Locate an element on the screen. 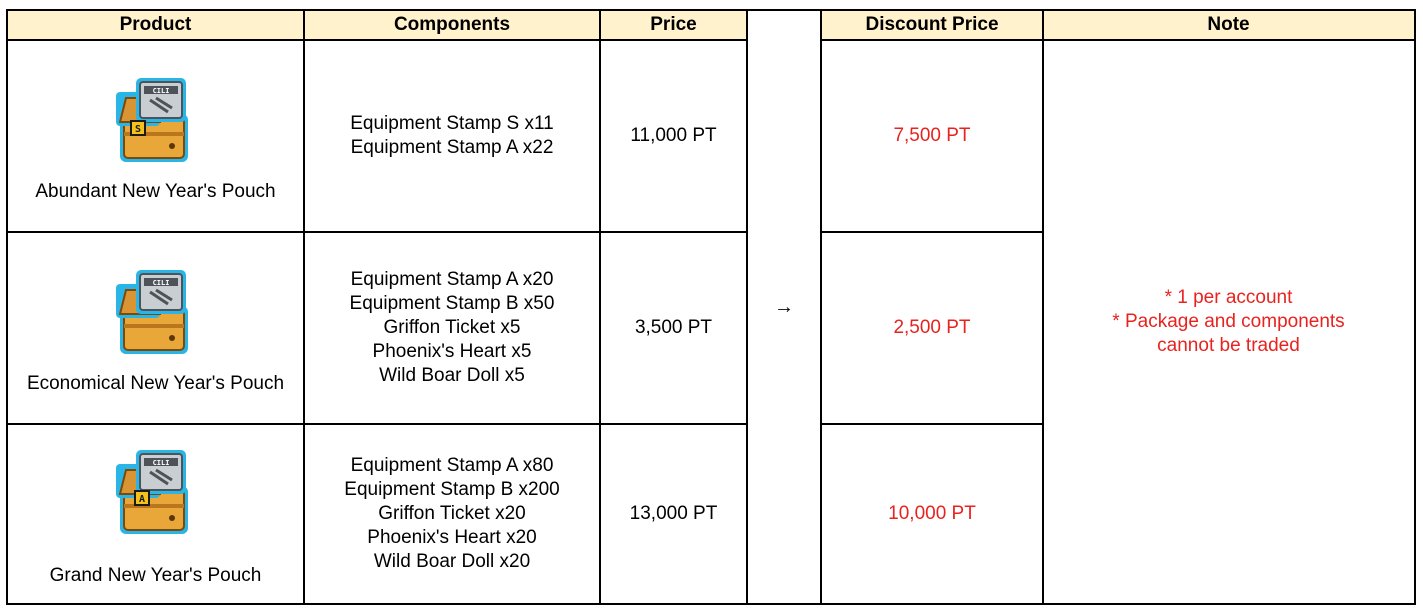 The height and width of the screenshot is (609, 1423). component-item: Equipment Stamp A x20 is located at coordinates (452, 279).